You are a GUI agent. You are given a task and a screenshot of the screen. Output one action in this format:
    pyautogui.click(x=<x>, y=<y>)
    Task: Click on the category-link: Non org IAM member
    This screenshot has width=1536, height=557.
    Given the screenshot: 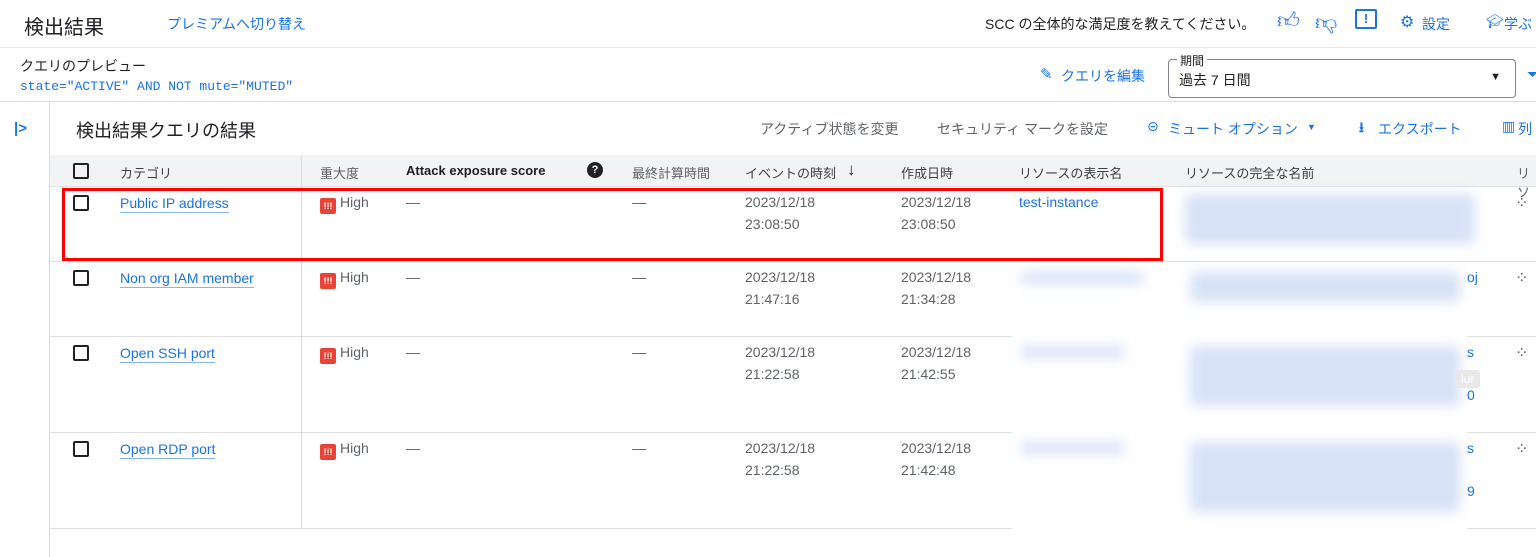 What is the action you would take?
    pyautogui.click(x=187, y=279)
    